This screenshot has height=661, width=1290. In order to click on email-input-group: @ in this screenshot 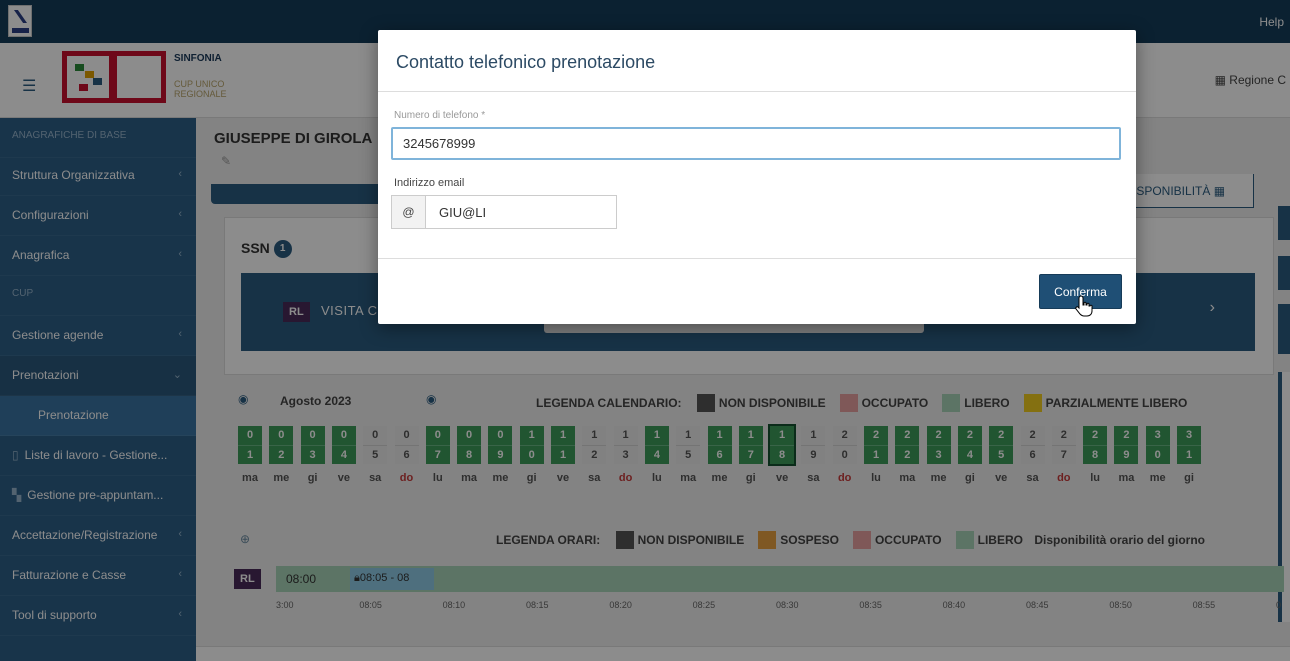, I will do `click(504, 212)`.